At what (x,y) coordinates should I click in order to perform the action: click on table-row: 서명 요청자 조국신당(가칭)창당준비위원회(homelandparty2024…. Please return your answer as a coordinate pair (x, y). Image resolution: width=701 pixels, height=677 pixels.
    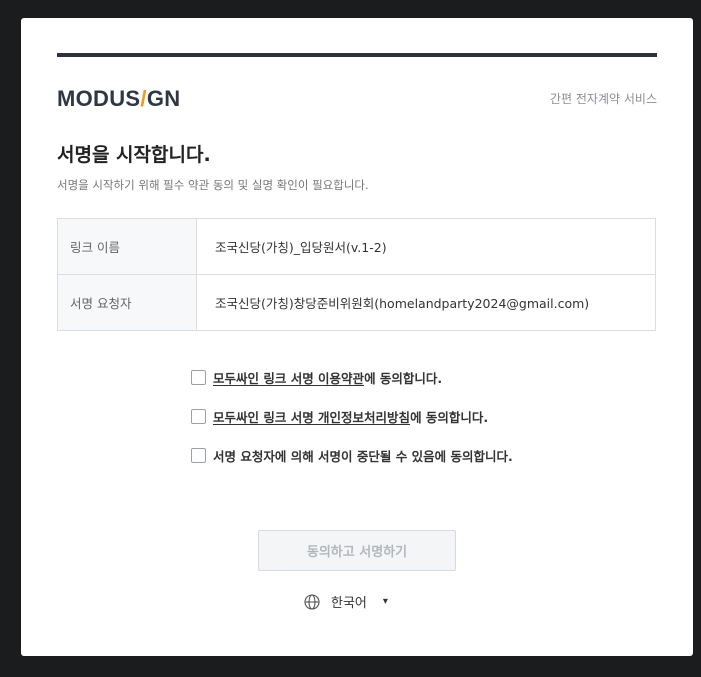
    Looking at the image, I should click on (356, 302).